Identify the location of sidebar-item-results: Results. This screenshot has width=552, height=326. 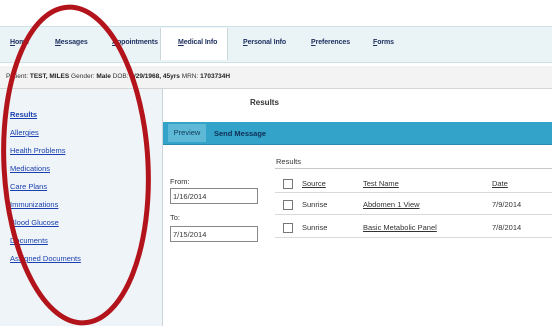
(23, 114).